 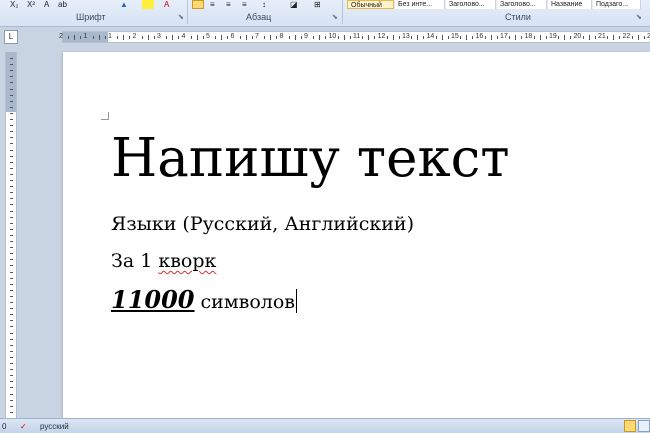 What do you see at coordinates (354, 37) in the screenshot?
I see `horizontal-ruler: 211234567891011121314151617181920212223` at bounding box center [354, 37].